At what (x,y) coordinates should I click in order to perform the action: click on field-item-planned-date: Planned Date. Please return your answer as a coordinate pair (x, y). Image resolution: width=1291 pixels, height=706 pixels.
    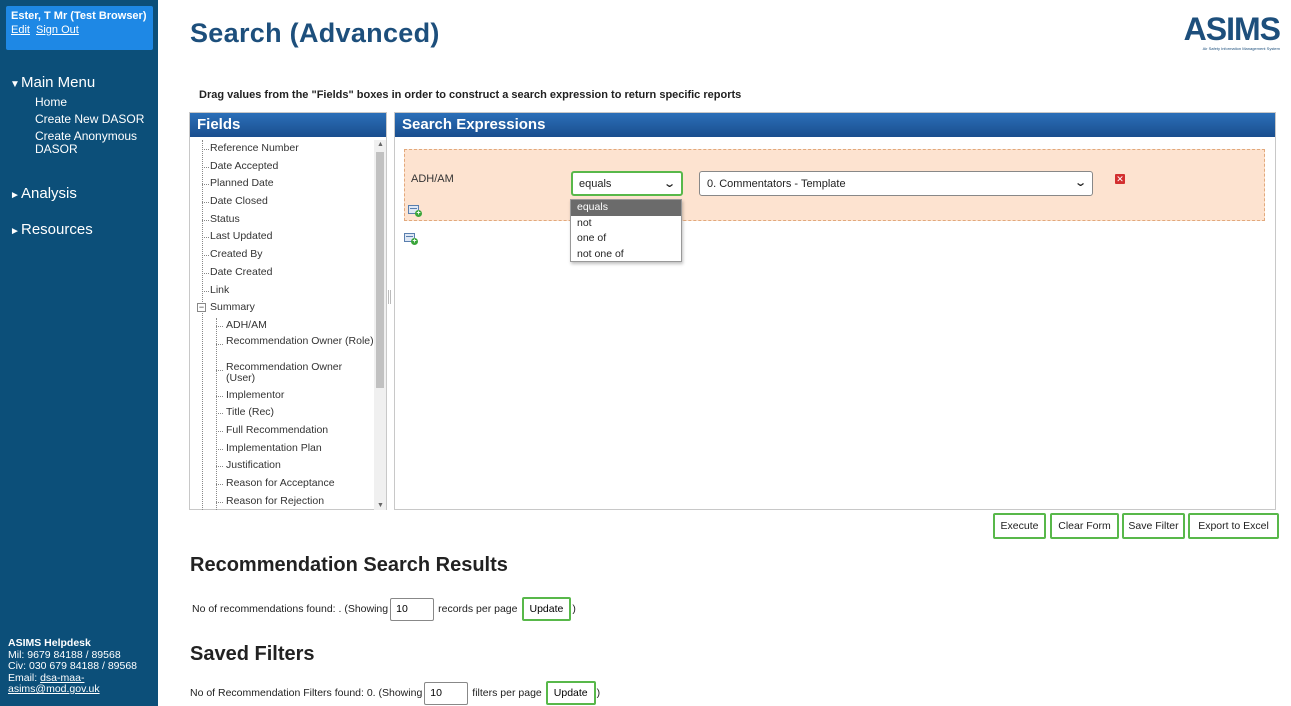
    Looking at the image, I should click on (282, 184).